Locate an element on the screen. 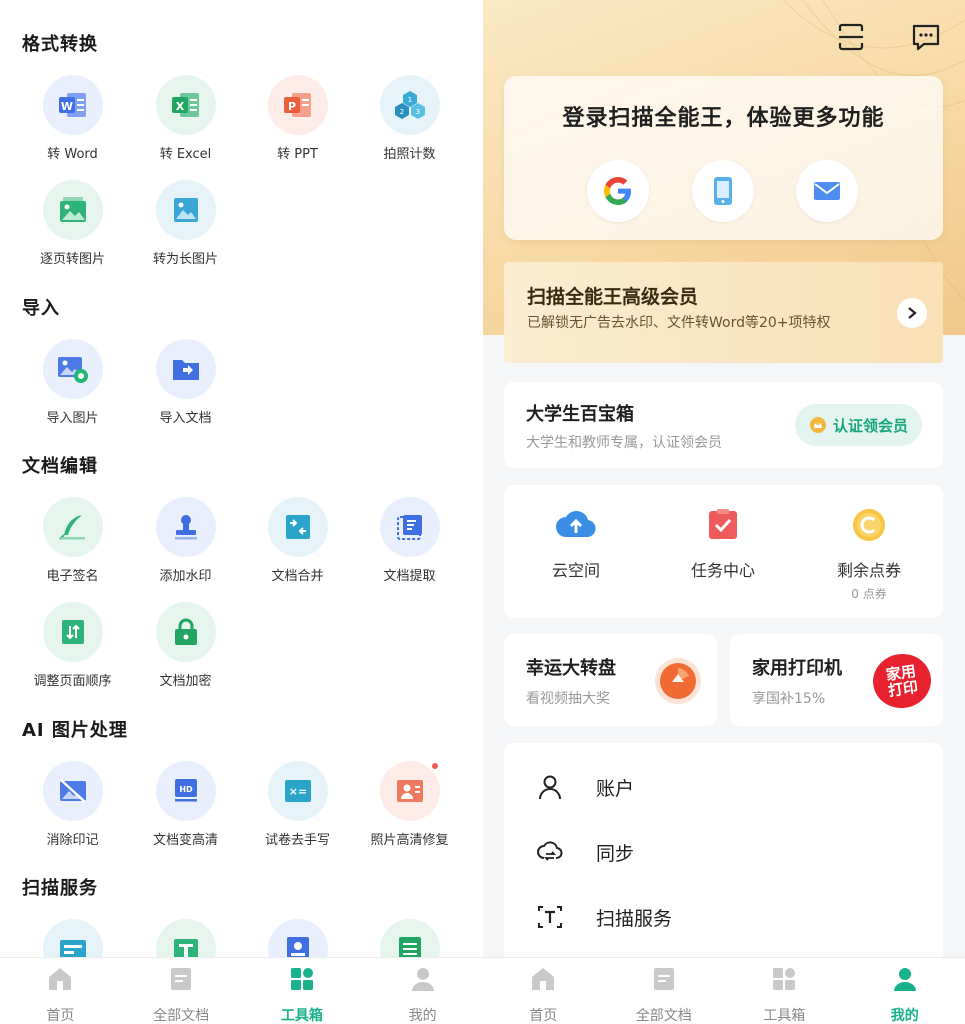 The image size is (965, 1024). task-center-item: 任务中心 is located at coordinates (723, 544).